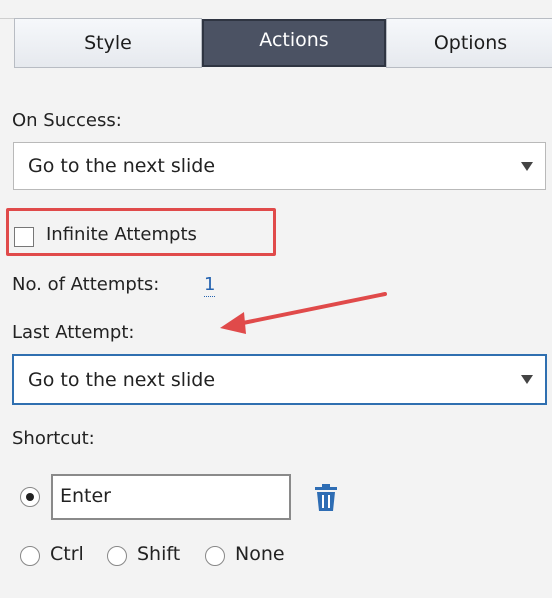 This screenshot has width=552, height=598. Describe the element at coordinates (215, 556) in the screenshot. I see `shortcut-none-radio` at that location.